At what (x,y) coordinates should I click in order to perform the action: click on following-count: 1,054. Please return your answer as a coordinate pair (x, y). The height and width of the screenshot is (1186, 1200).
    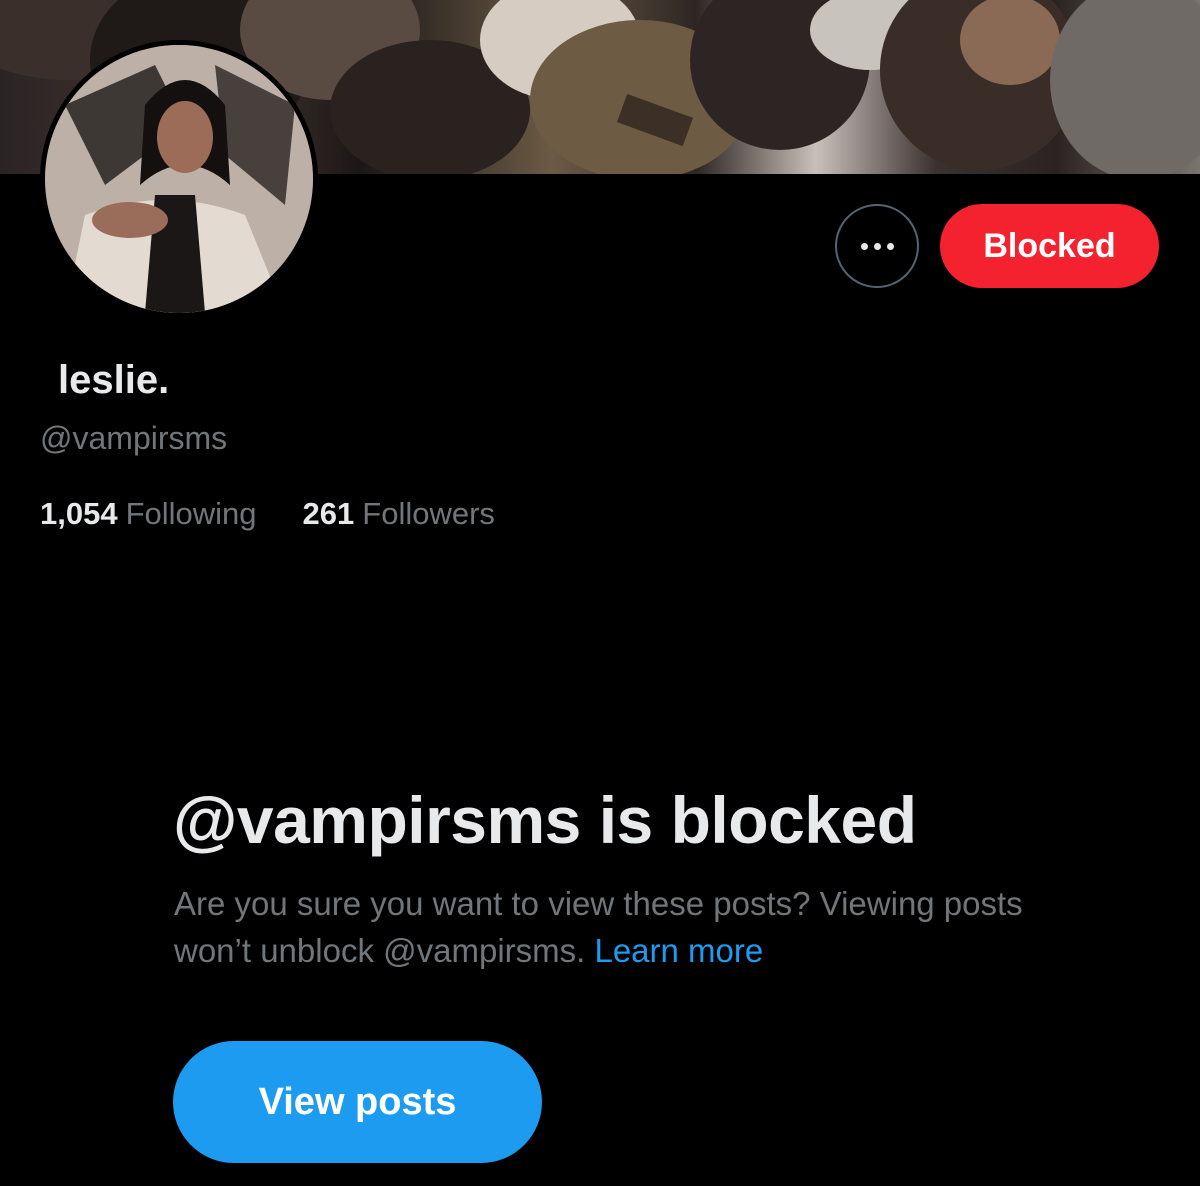
    Looking at the image, I should click on (79, 513).